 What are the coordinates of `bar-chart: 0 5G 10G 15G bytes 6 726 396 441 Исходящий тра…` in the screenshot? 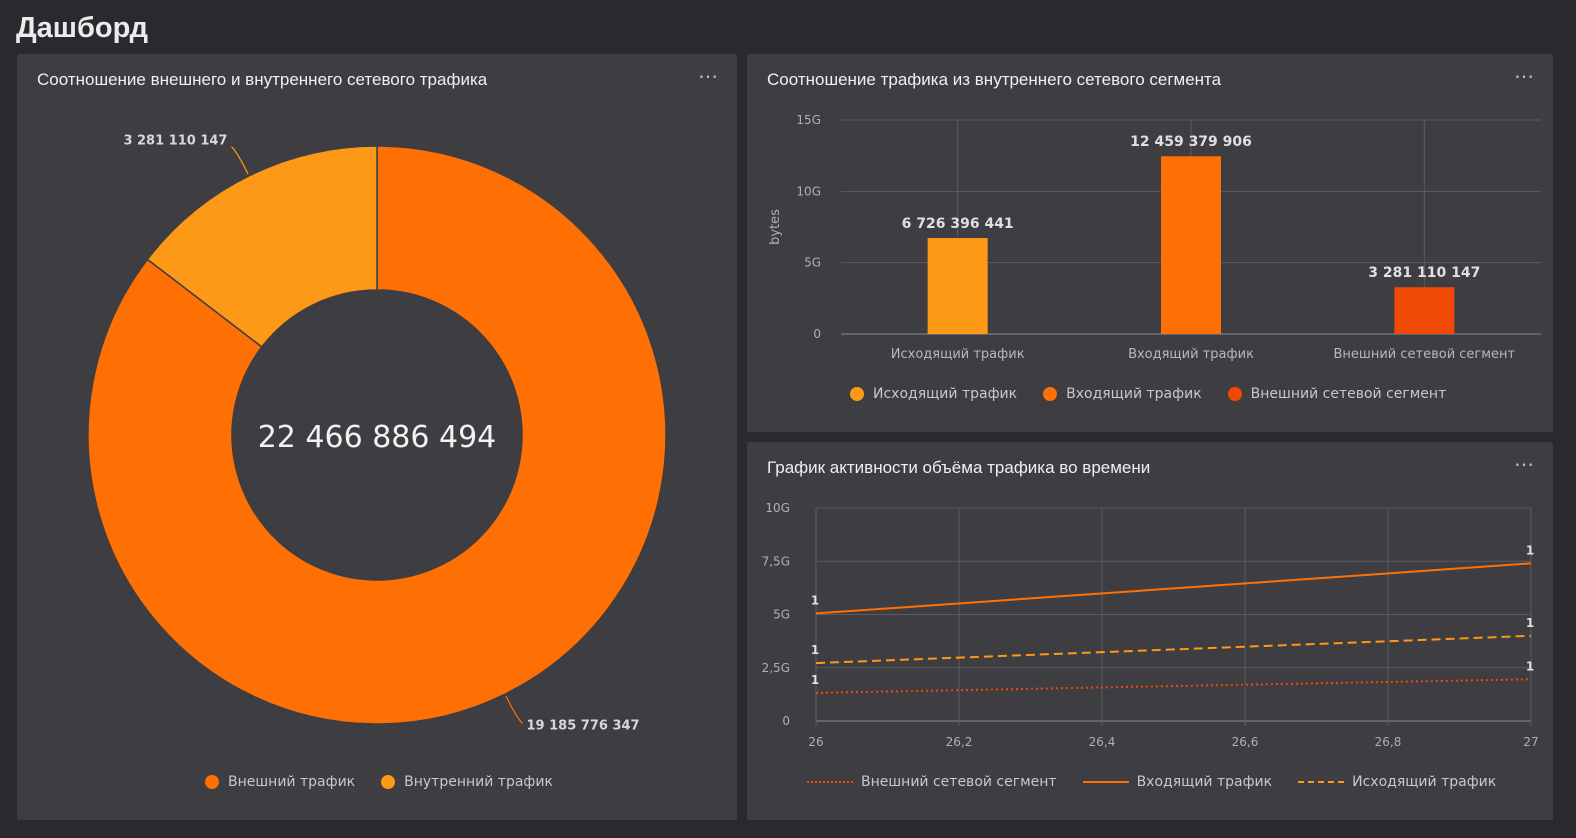 It's located at (1154, 237).